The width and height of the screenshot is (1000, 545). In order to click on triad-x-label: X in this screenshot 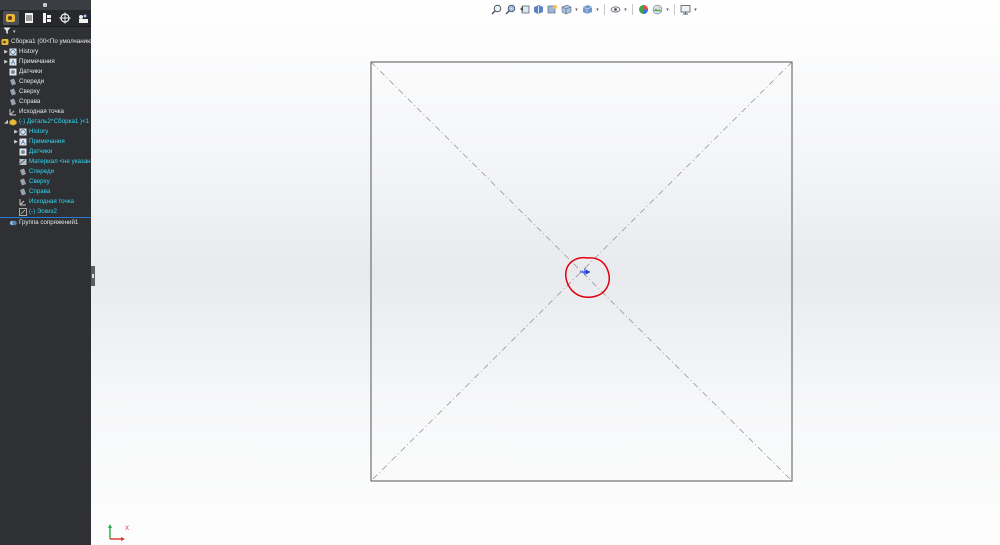, I will do `click(127, 529)`.